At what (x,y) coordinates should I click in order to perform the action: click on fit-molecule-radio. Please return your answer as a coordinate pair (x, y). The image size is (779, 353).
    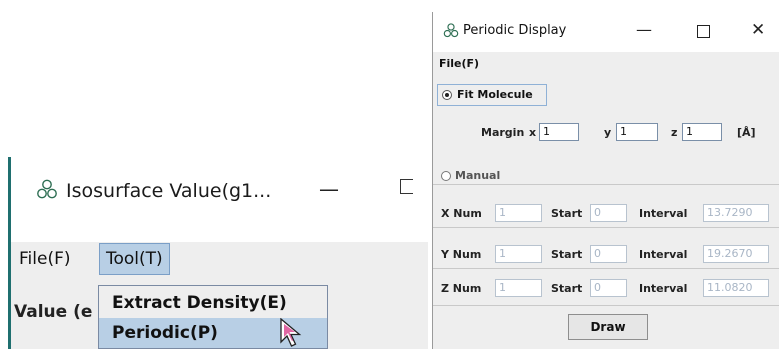
    Looking at the image, I should click on (447, 95).